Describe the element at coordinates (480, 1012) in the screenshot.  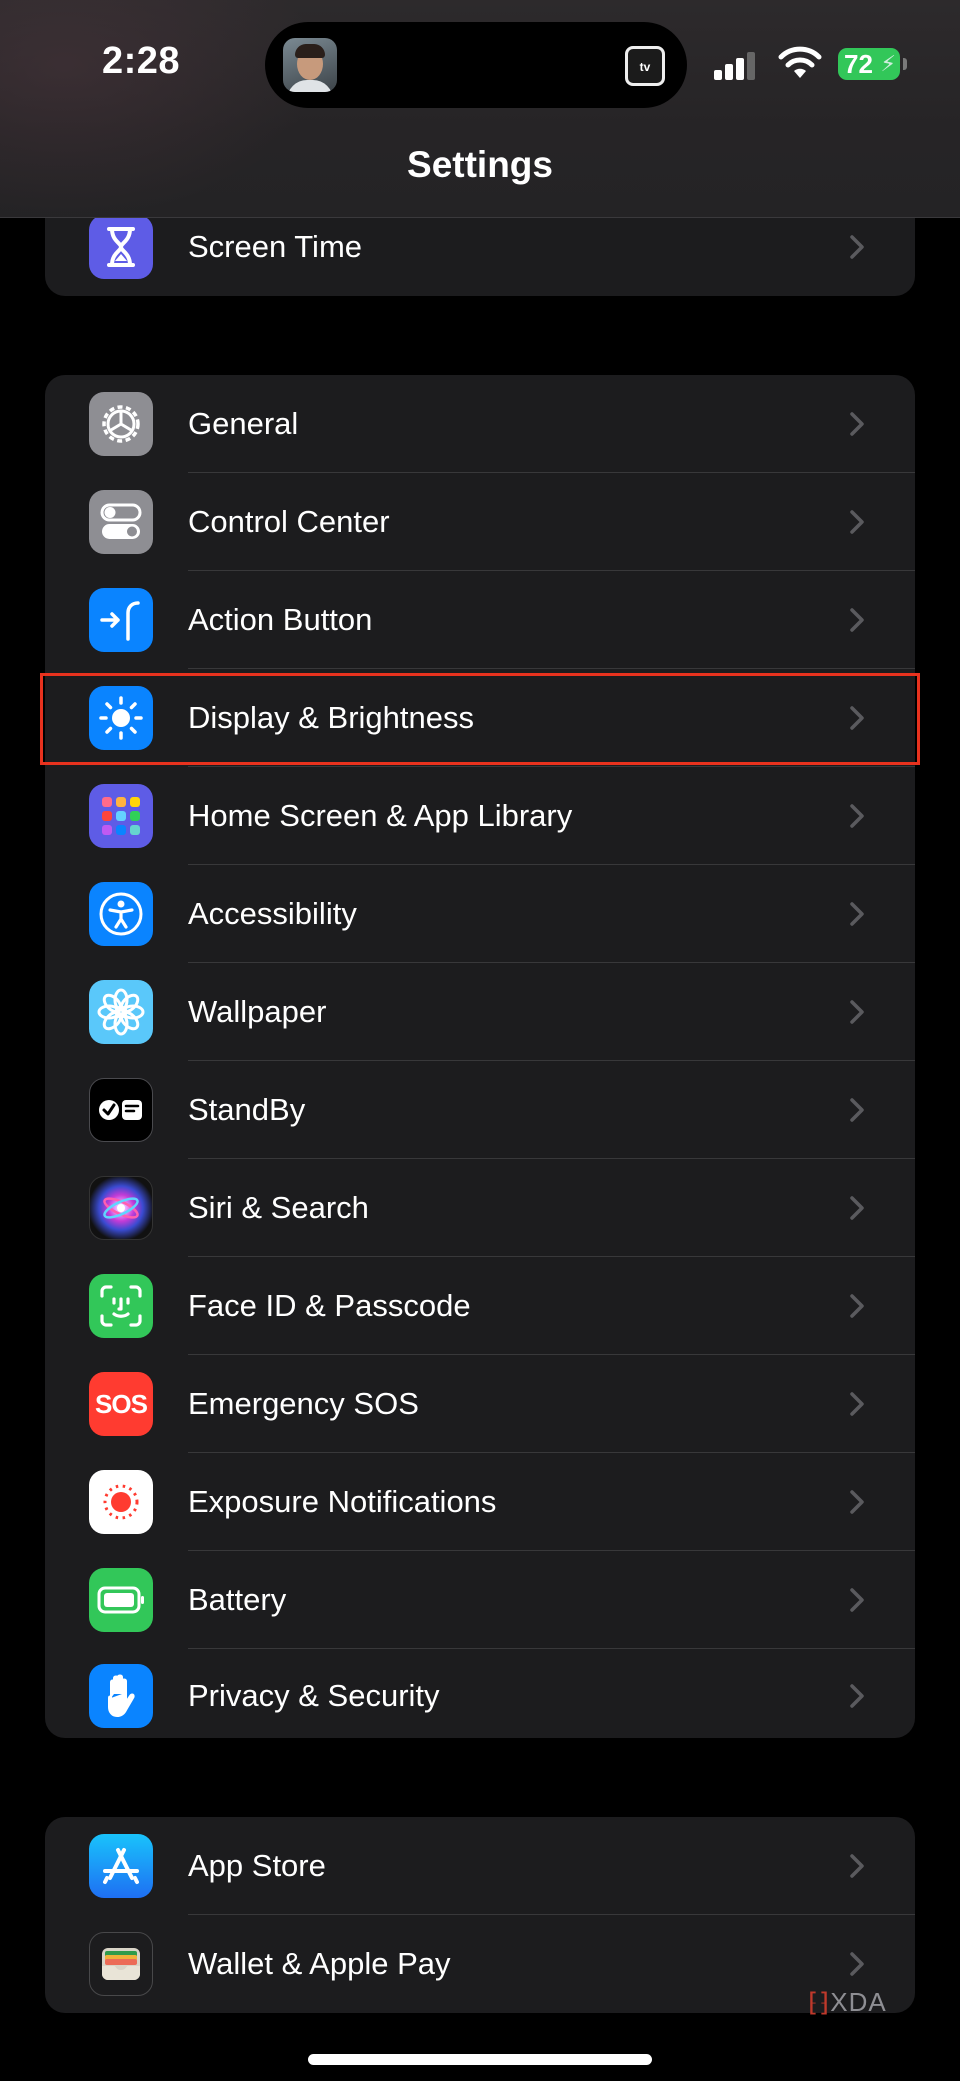
I see `settings-row-wallpaper: Wallpaper` at that location.